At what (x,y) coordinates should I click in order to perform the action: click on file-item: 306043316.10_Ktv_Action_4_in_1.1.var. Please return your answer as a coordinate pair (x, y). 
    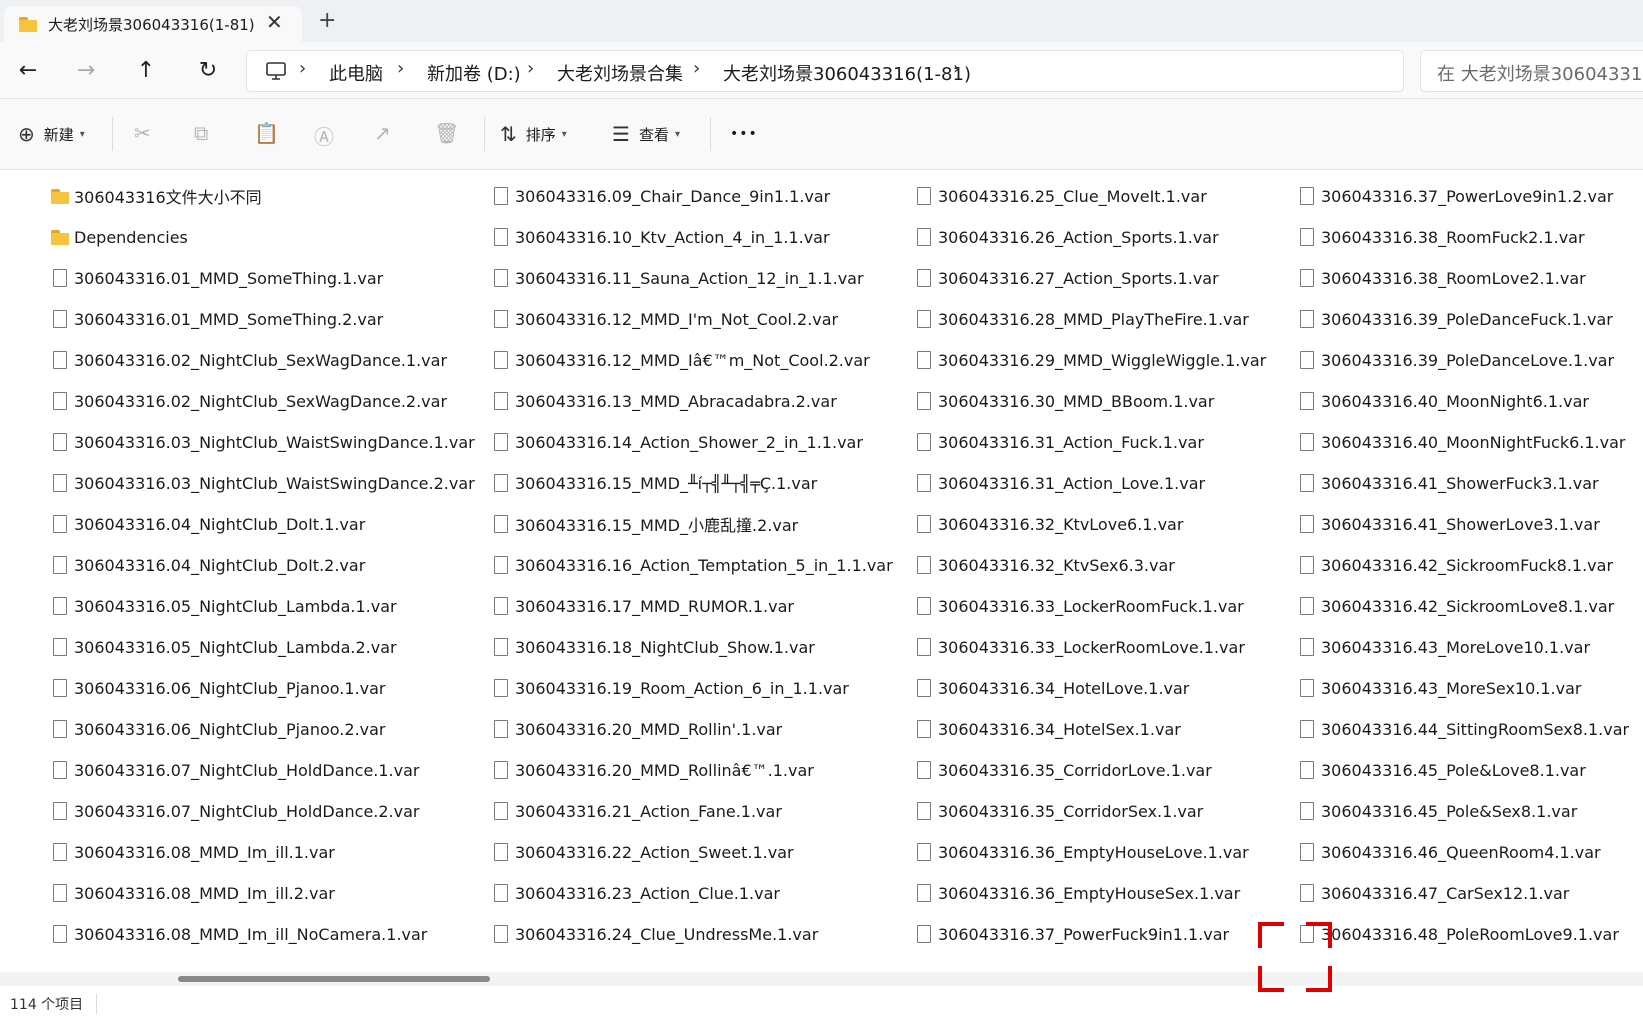
    Looking at the image, I should click on (660, 237).